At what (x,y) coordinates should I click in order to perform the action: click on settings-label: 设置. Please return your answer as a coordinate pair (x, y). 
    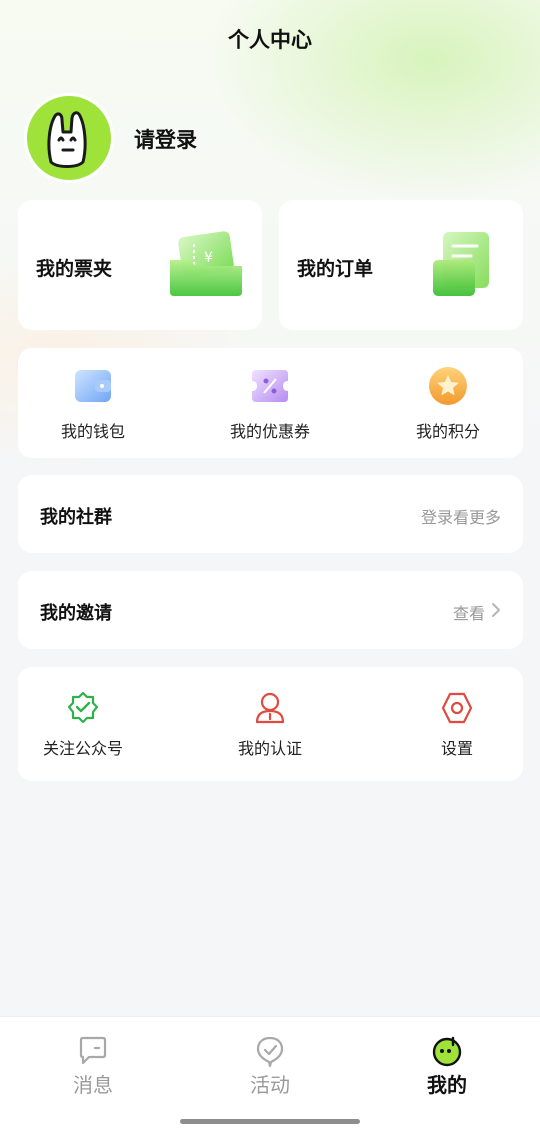
    Looking at the image, I should click on (456, 748).